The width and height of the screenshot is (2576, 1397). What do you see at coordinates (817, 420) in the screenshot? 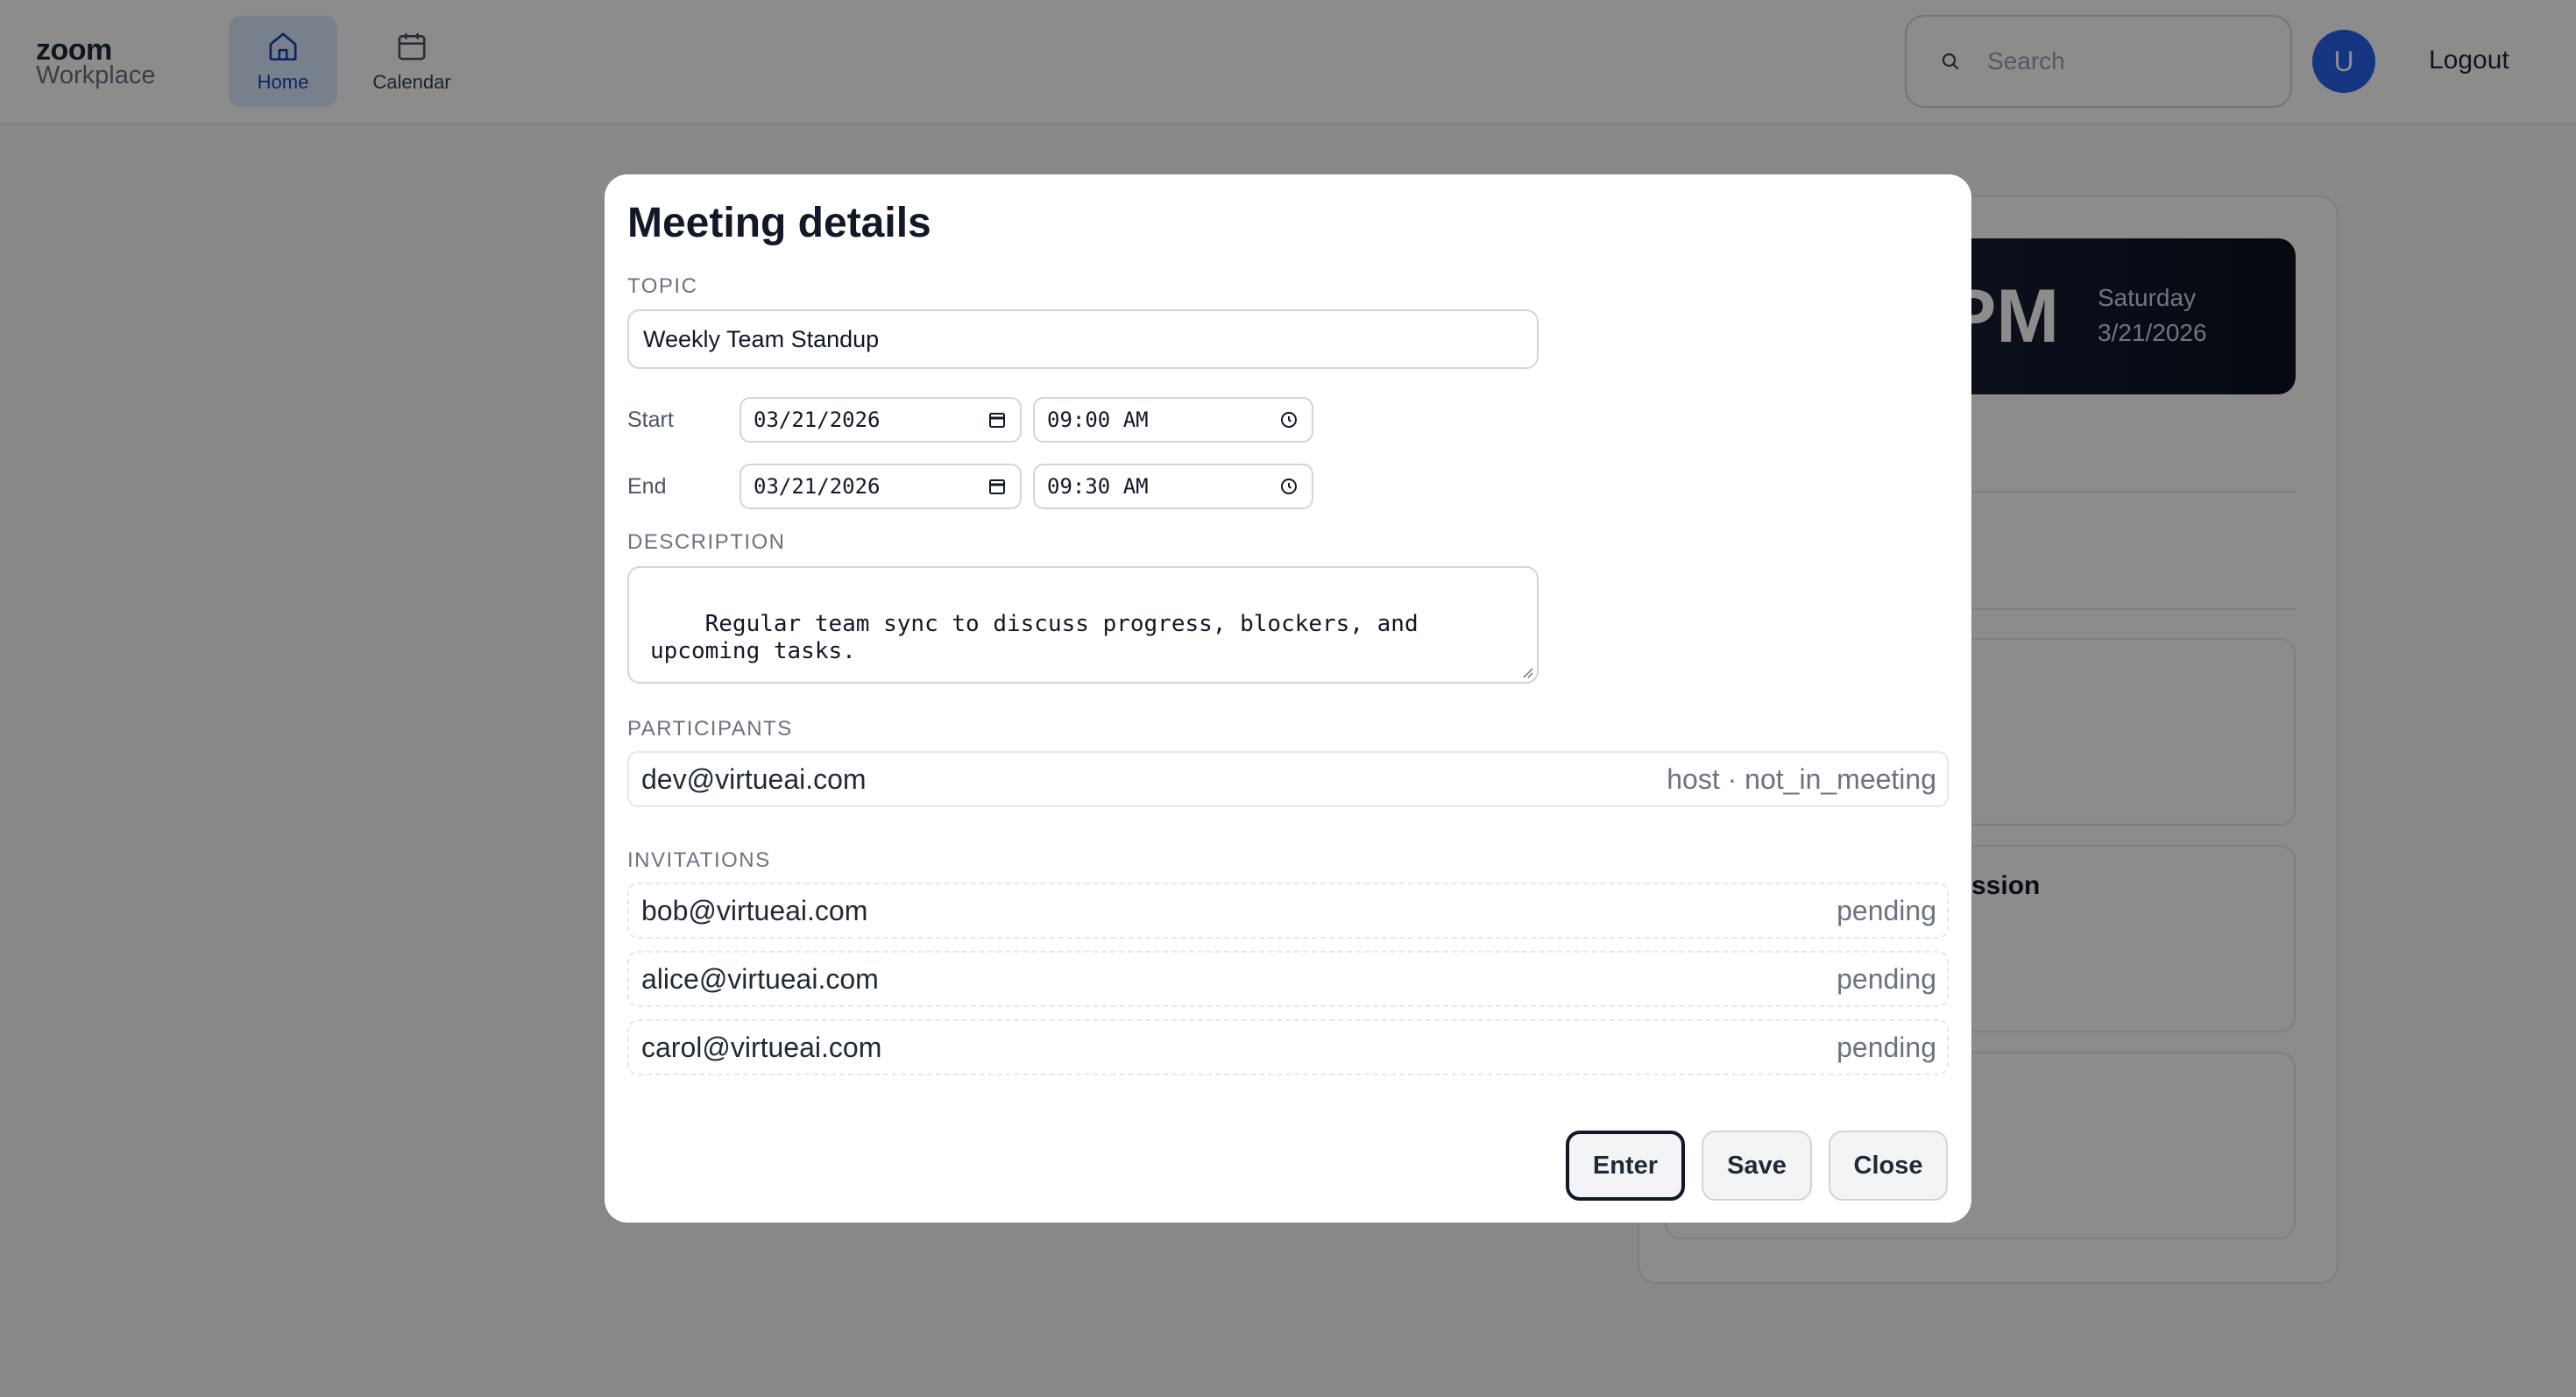
I see `start-date-value: 03/21/2026` at bounding box center [817, 420].